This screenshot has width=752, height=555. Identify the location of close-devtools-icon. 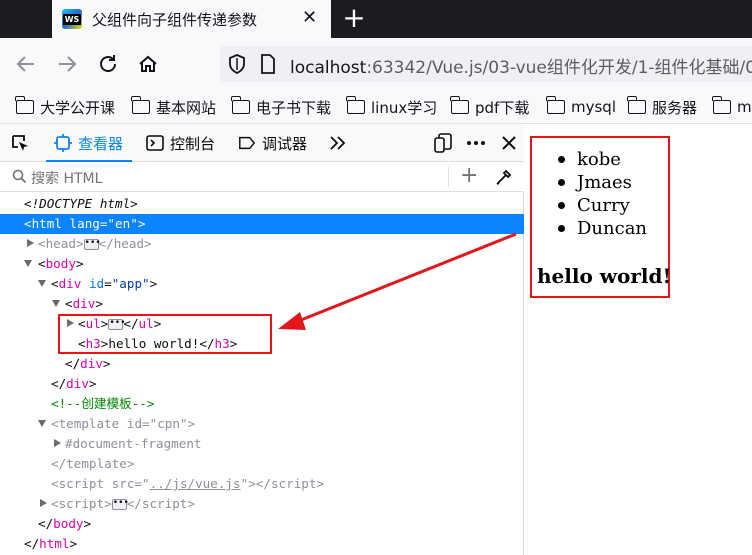
(509, 143).